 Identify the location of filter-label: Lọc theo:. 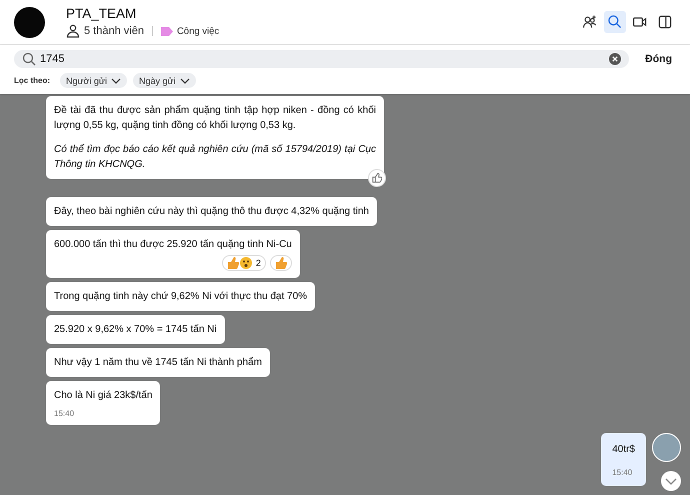
(32, 80).